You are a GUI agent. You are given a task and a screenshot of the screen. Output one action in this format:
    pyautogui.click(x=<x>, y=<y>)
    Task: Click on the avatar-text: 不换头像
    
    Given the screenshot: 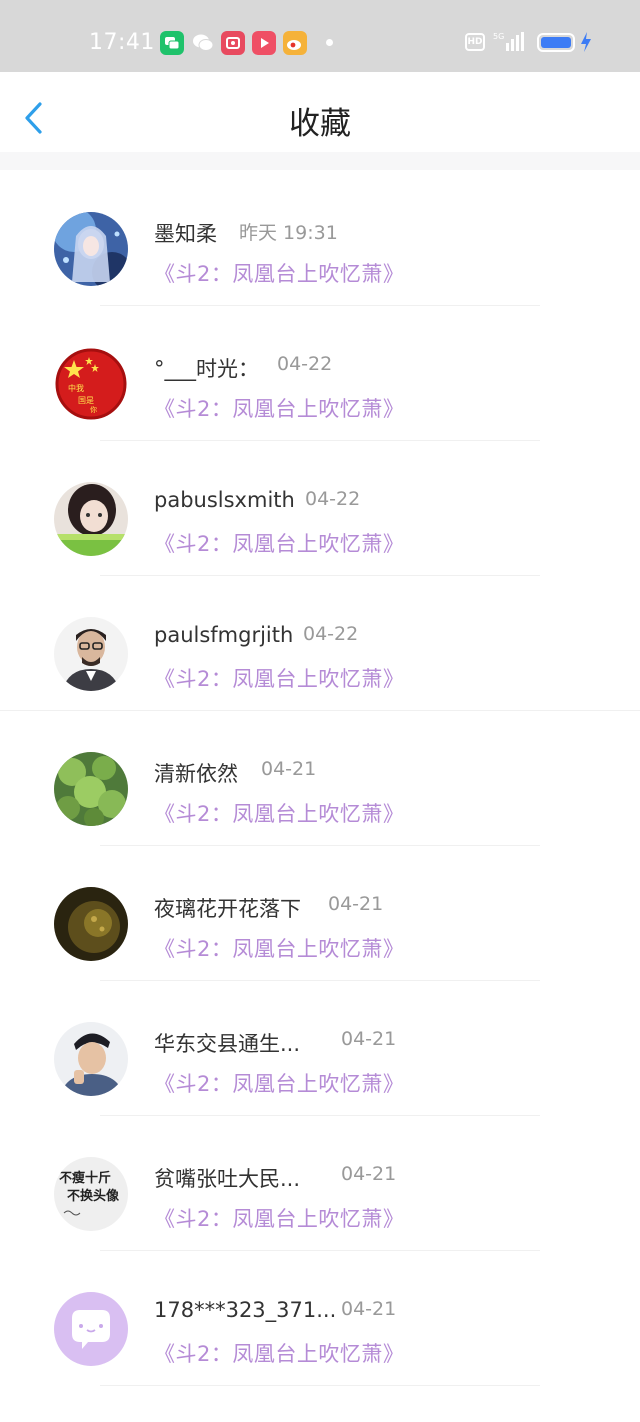 What is the action you would take?
    pyautogui.click(x=93, y=1196)
    